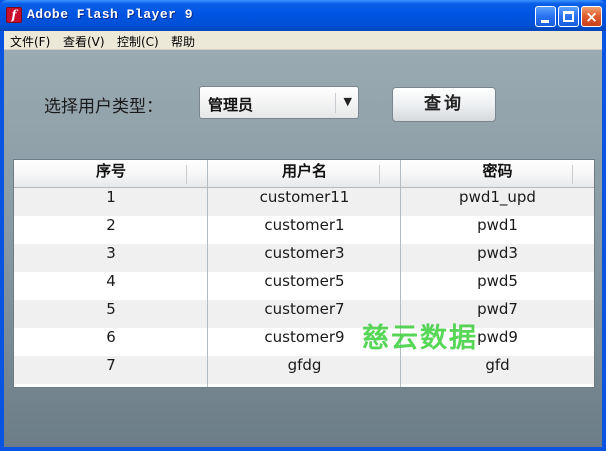 This screenshot has width=606, height=451. Describe the element at coordinates (111, 253) in the screenshot. I see `row-index-cell: 3` at that location.